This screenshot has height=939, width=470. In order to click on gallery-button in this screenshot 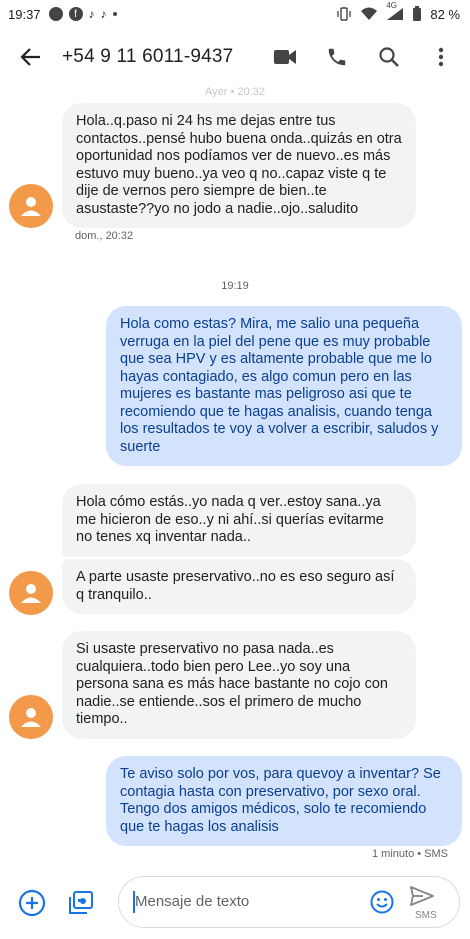, I will do `click(81, 903)`.